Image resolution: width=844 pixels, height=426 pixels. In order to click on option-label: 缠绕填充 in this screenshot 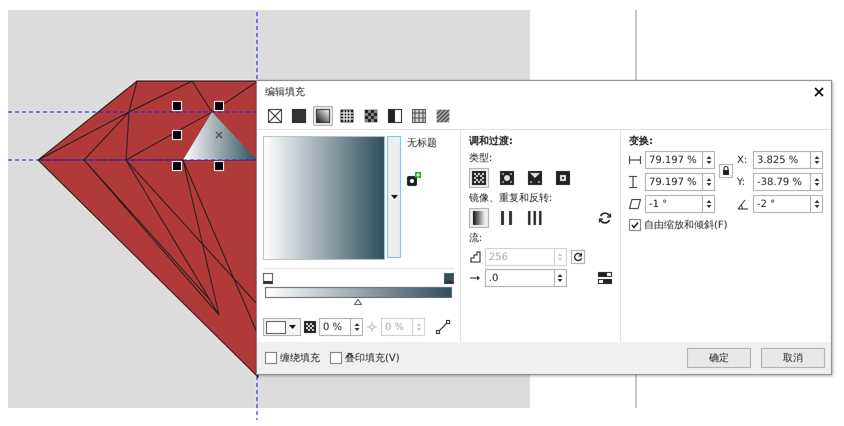, I will do `click(300, 358)`.